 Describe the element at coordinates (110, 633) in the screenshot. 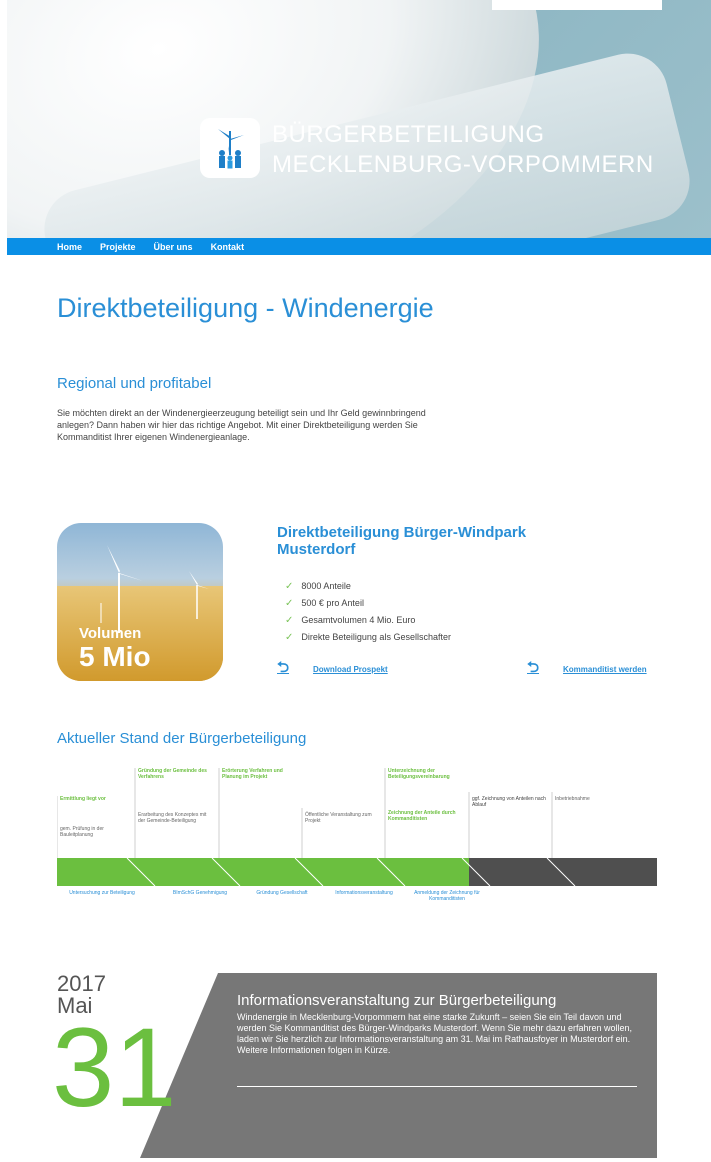

I see `volume-label: Volumen` at that location.